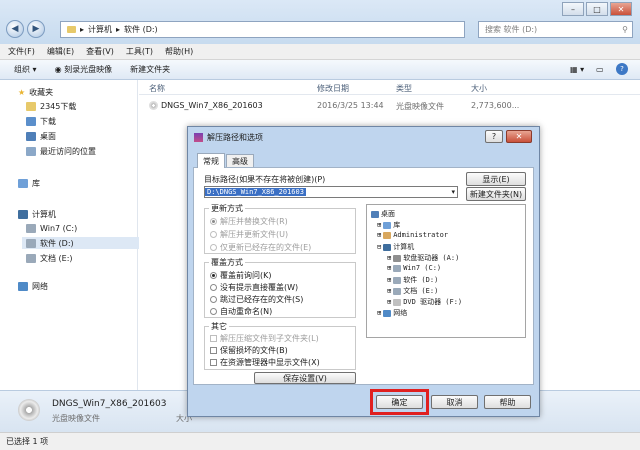 This screenshot has width=640, height=450. What do you see at coordinates (219, 326) in the screenshot?
I see `other-options-title: 其它` at bounding box center [219, 326].